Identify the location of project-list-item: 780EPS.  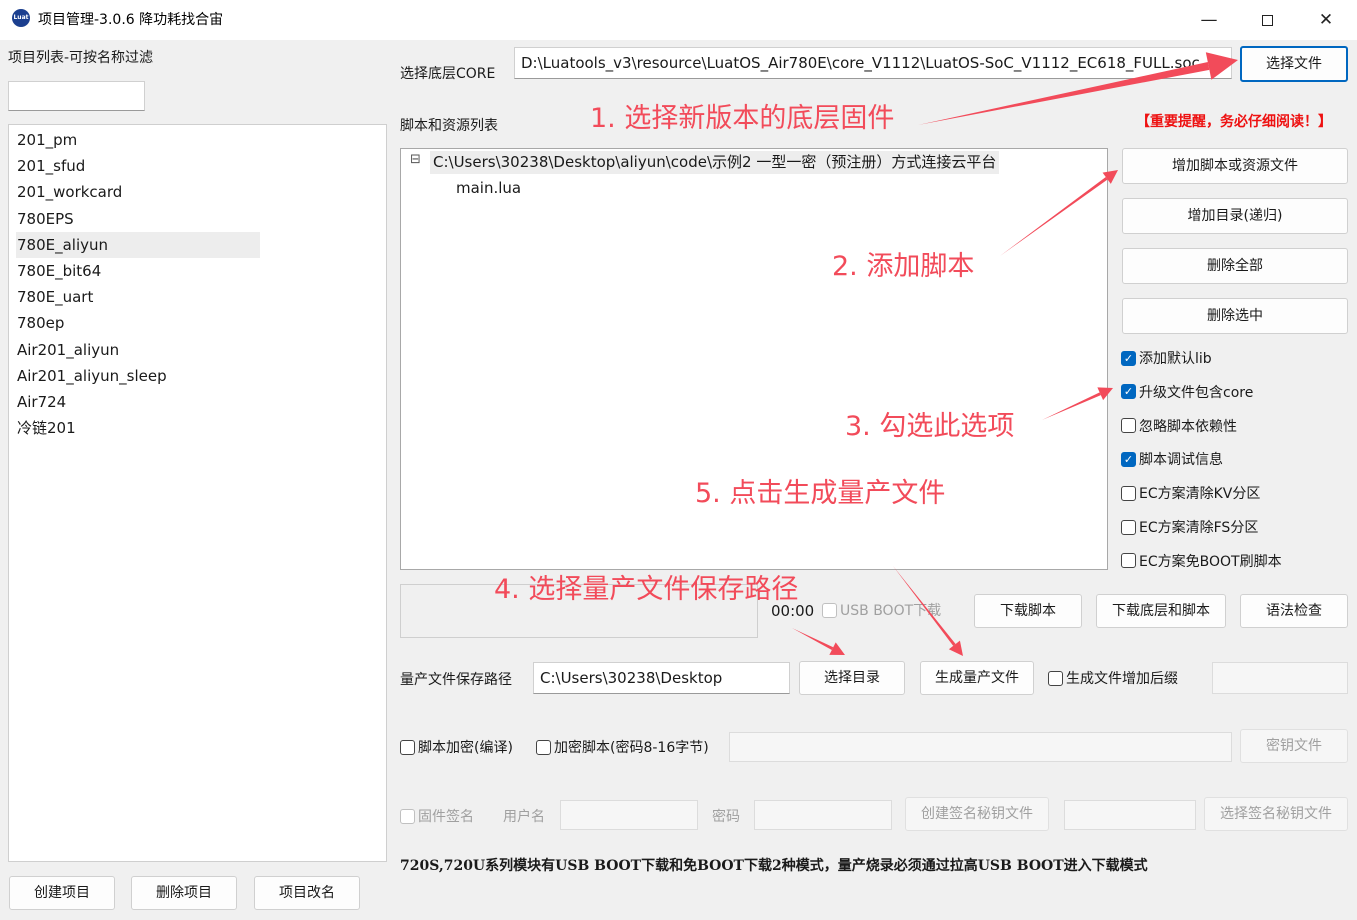
(138, 219).